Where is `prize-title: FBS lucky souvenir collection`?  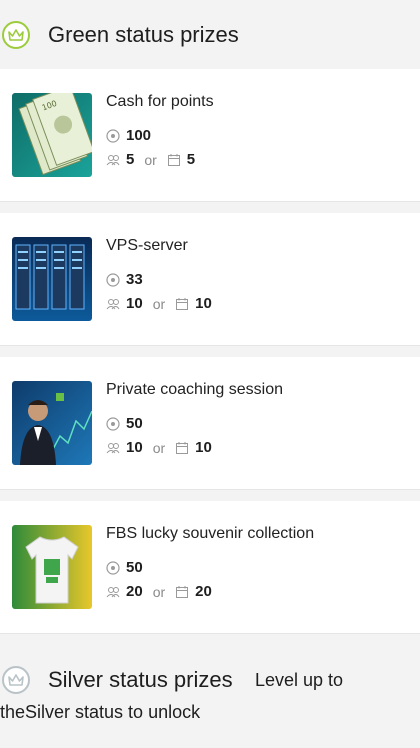 prize-title: FBS lucky souvenir collection is located at coordinates (210, 533).